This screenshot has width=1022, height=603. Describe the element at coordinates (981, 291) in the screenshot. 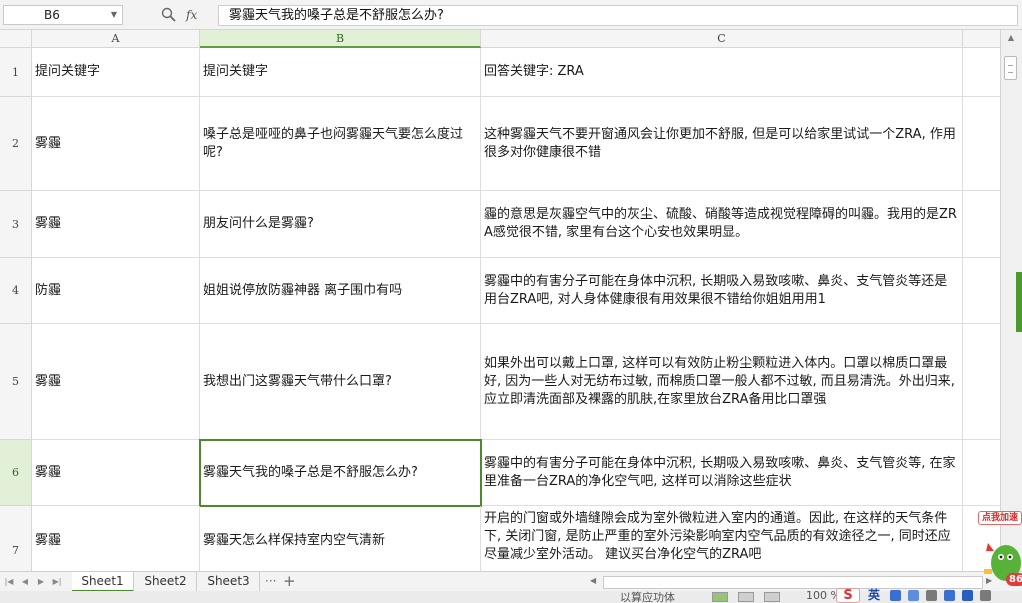

I see `cell-d4` at that location.